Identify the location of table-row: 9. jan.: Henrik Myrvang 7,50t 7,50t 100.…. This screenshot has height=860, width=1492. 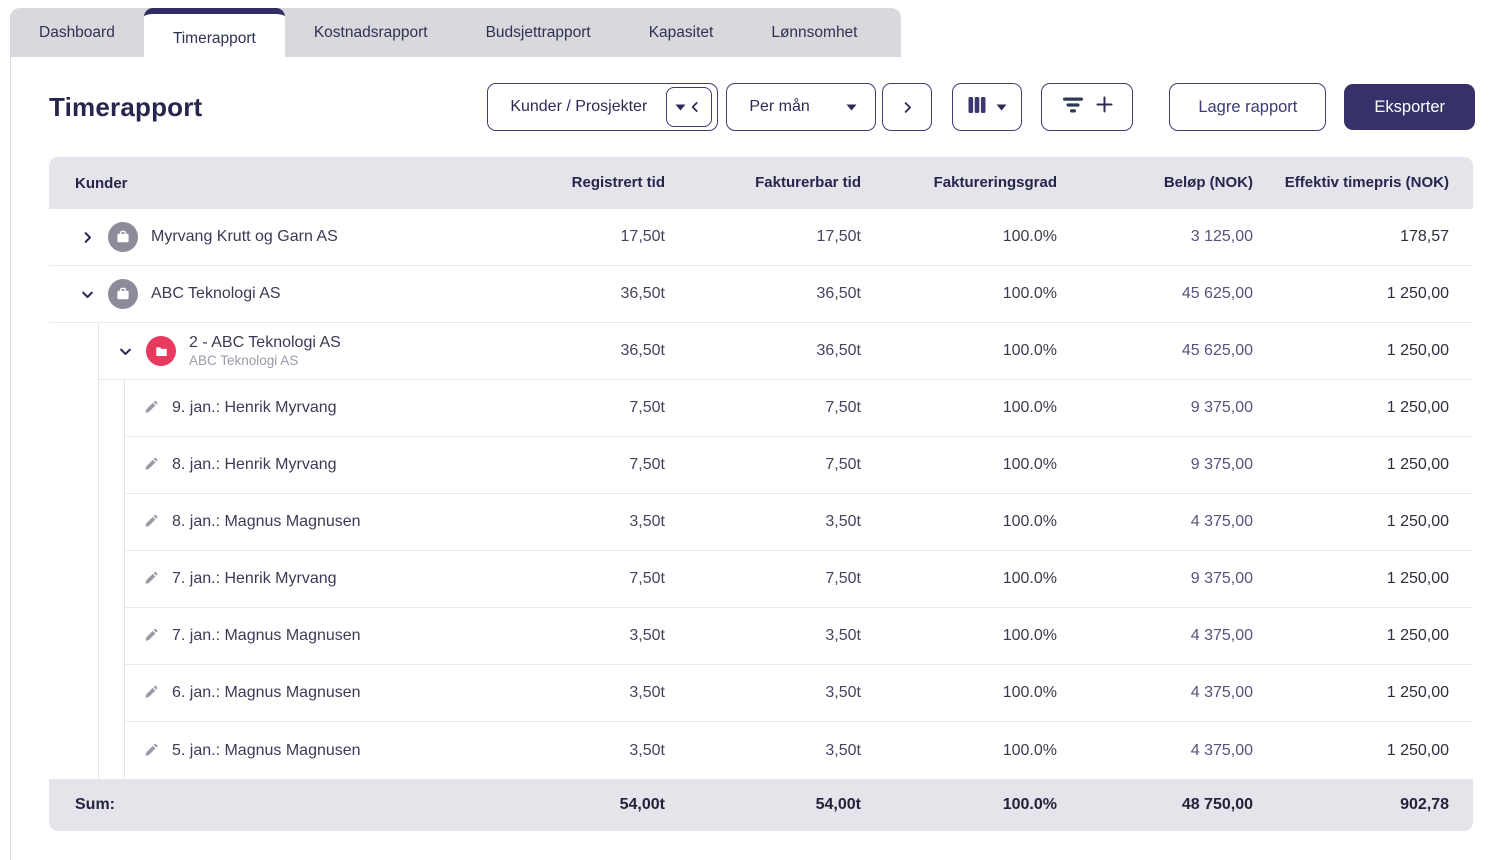
(799, 408).